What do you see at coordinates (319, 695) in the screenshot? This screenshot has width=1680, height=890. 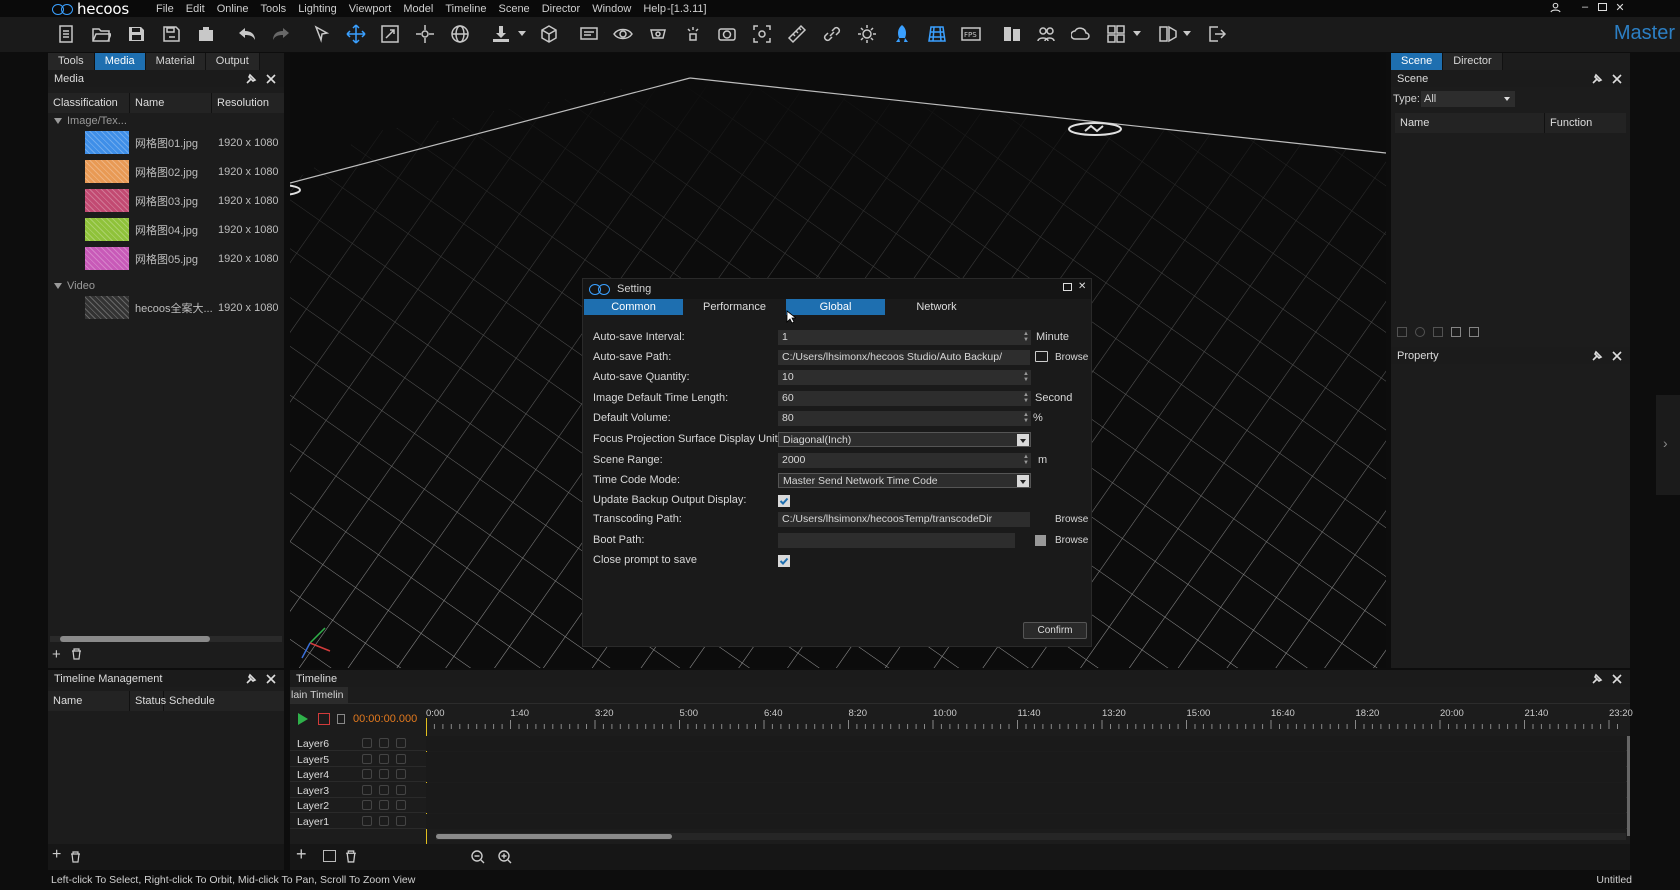 I see `tab-main-timeline: lain Timelin` at bounding box center [319, 695].